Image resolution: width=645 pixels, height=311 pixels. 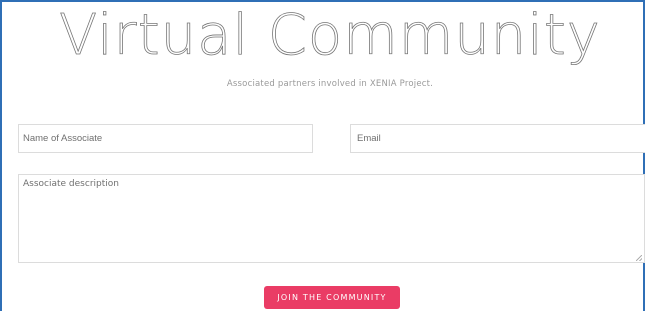 What do you see at coordinates (497, 138) in the screenshot?
I see `email-input` at bounding box center [497, 138].